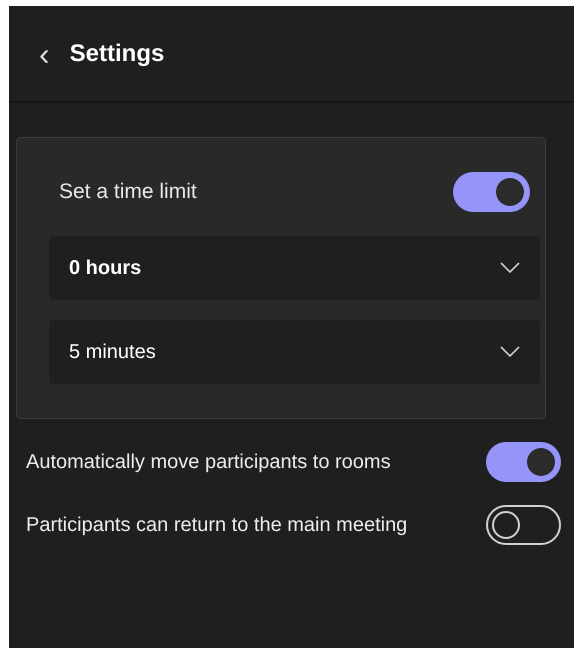 Image resolution: width=574 pixels, height=648 pixels. What do you see at coordinates (294, 352) in the screenshot?
I see `dropdown: 5 minutes` at bounding box center [294, 352].